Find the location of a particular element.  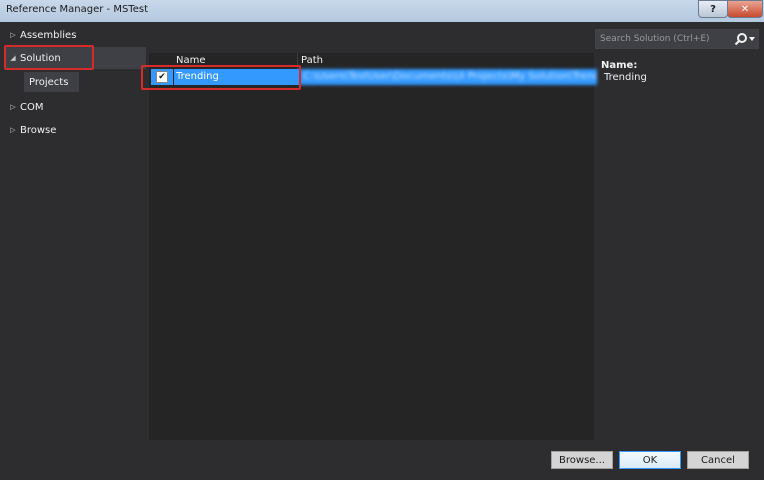

nav-item-com: ▷ COM is located at coordinates (76, 107).